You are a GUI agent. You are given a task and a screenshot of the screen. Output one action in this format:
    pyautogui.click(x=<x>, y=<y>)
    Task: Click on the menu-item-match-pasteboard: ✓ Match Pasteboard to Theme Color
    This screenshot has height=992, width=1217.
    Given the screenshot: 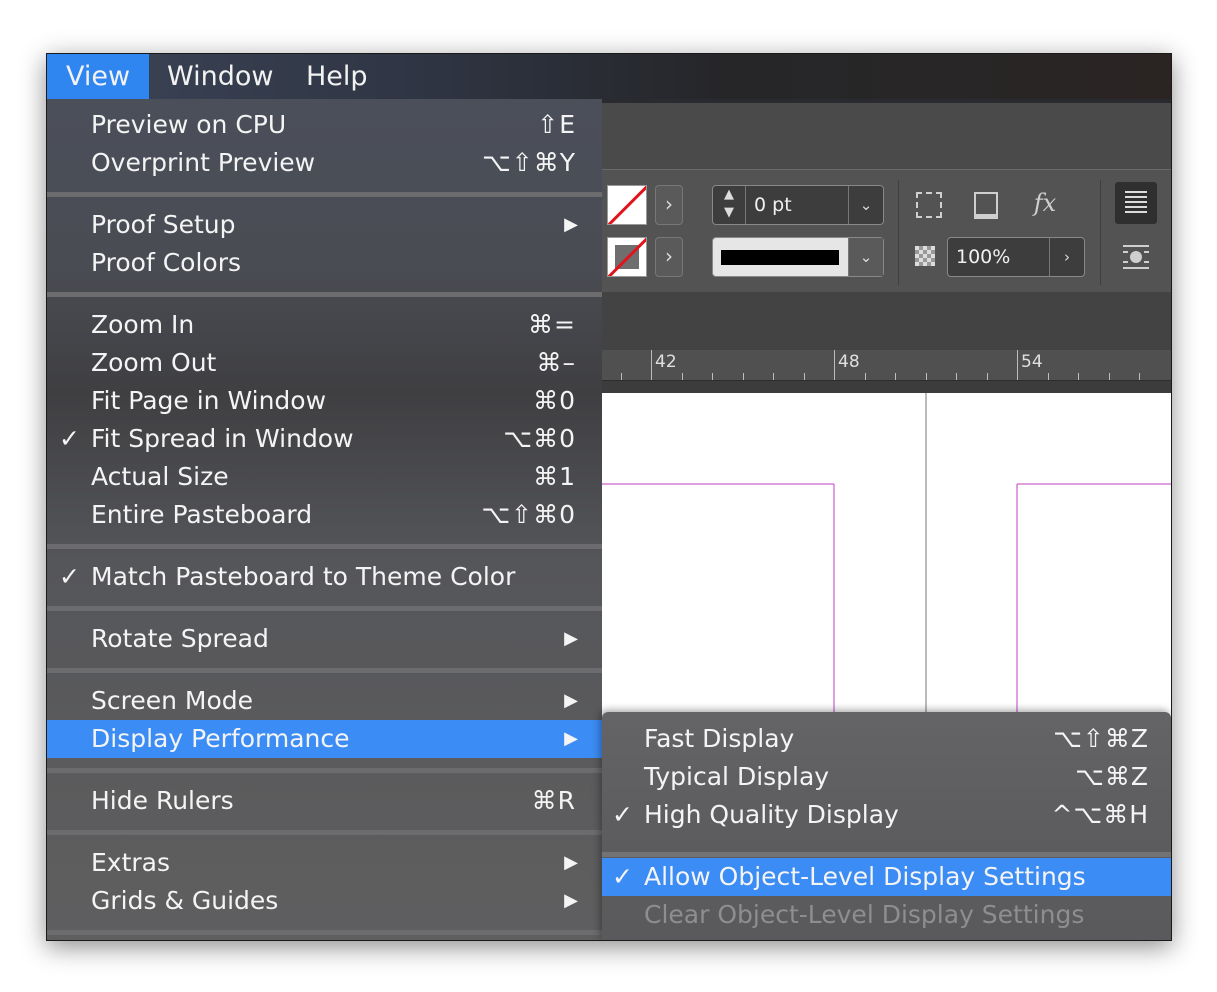 What is the action you would take?
    pyautogui.click(x=324, y=577)
    